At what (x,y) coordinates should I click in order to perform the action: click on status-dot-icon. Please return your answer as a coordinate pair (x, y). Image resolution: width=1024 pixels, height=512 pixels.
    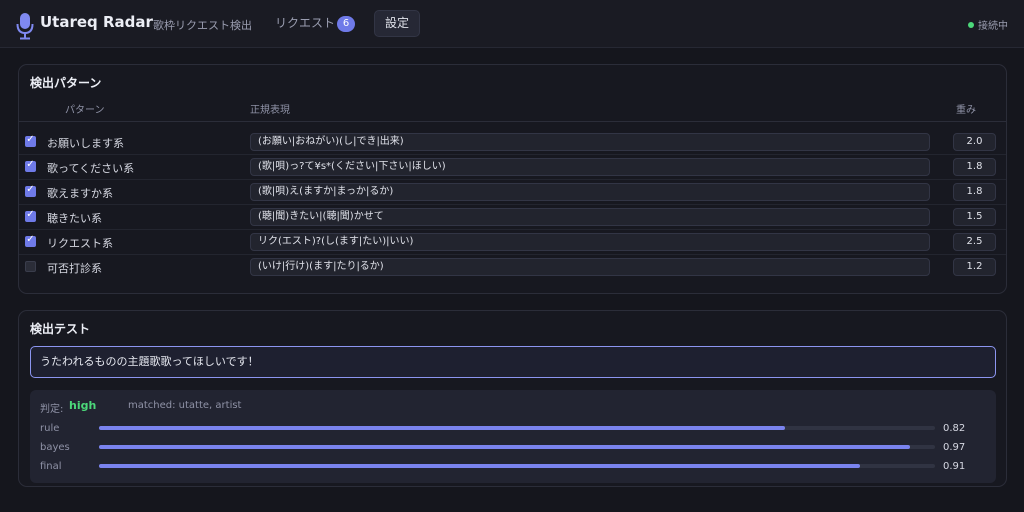
    Looking at the image, I should click on (971, 25).